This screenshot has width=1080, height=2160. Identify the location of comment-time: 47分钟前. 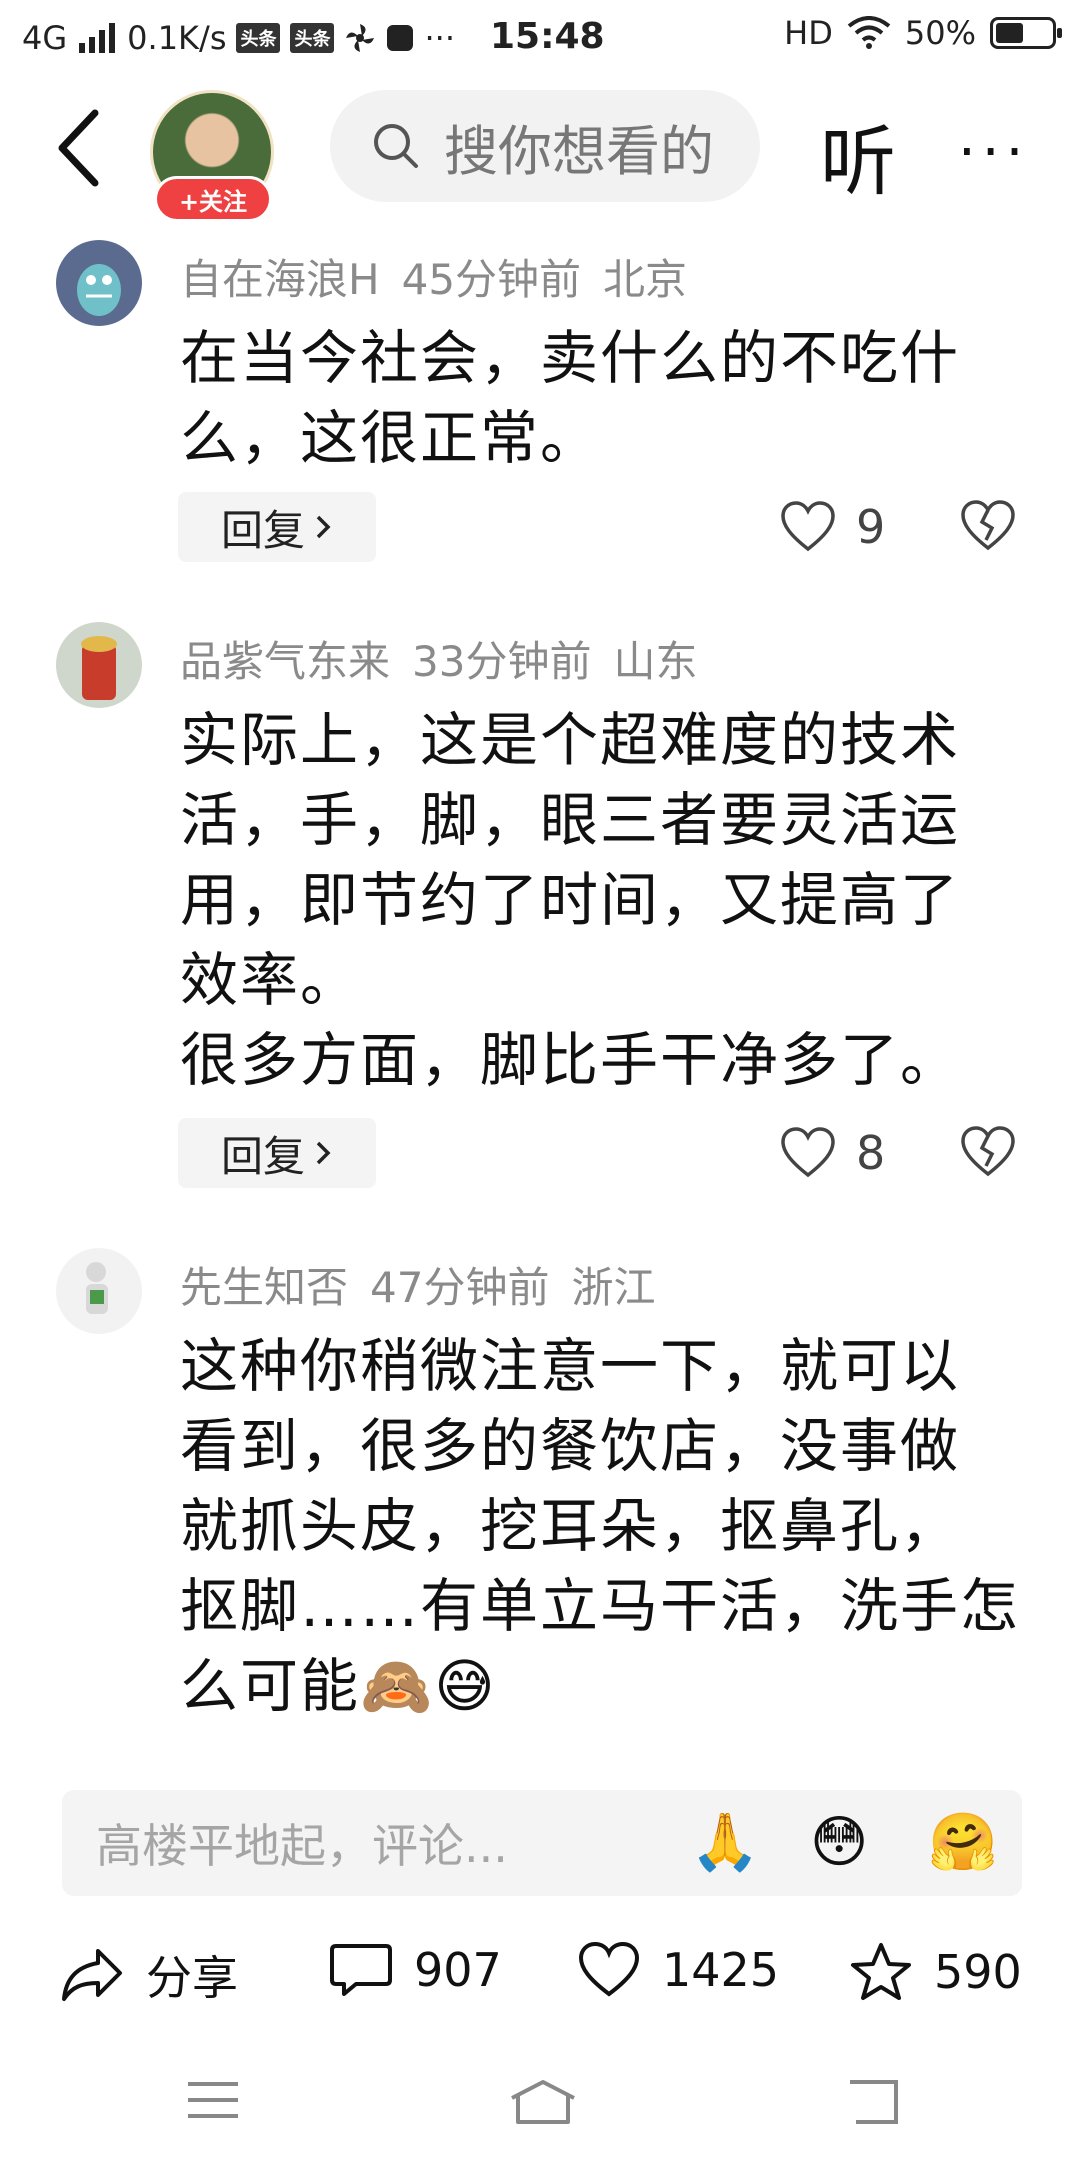
(460, 1287).